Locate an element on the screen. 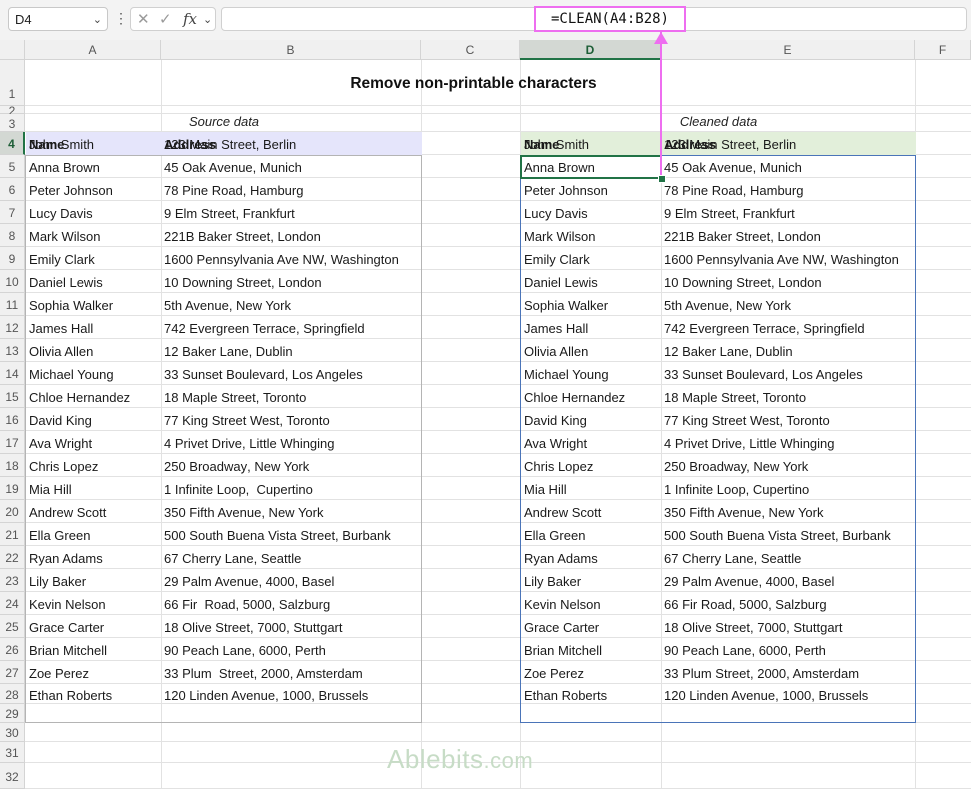  source-name-cell: Zoe Perez is located at coordinates (94, 672).